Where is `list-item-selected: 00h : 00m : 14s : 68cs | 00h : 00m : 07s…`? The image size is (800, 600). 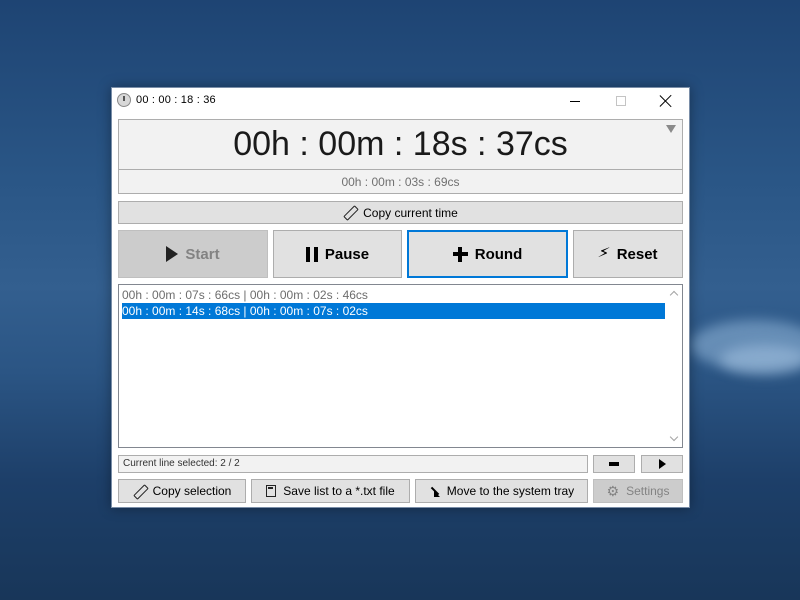 list-item-selected: 00h : 00m : 14s : 68cs | 00h : 00m : 07s… is located at coordinates (393, 311).